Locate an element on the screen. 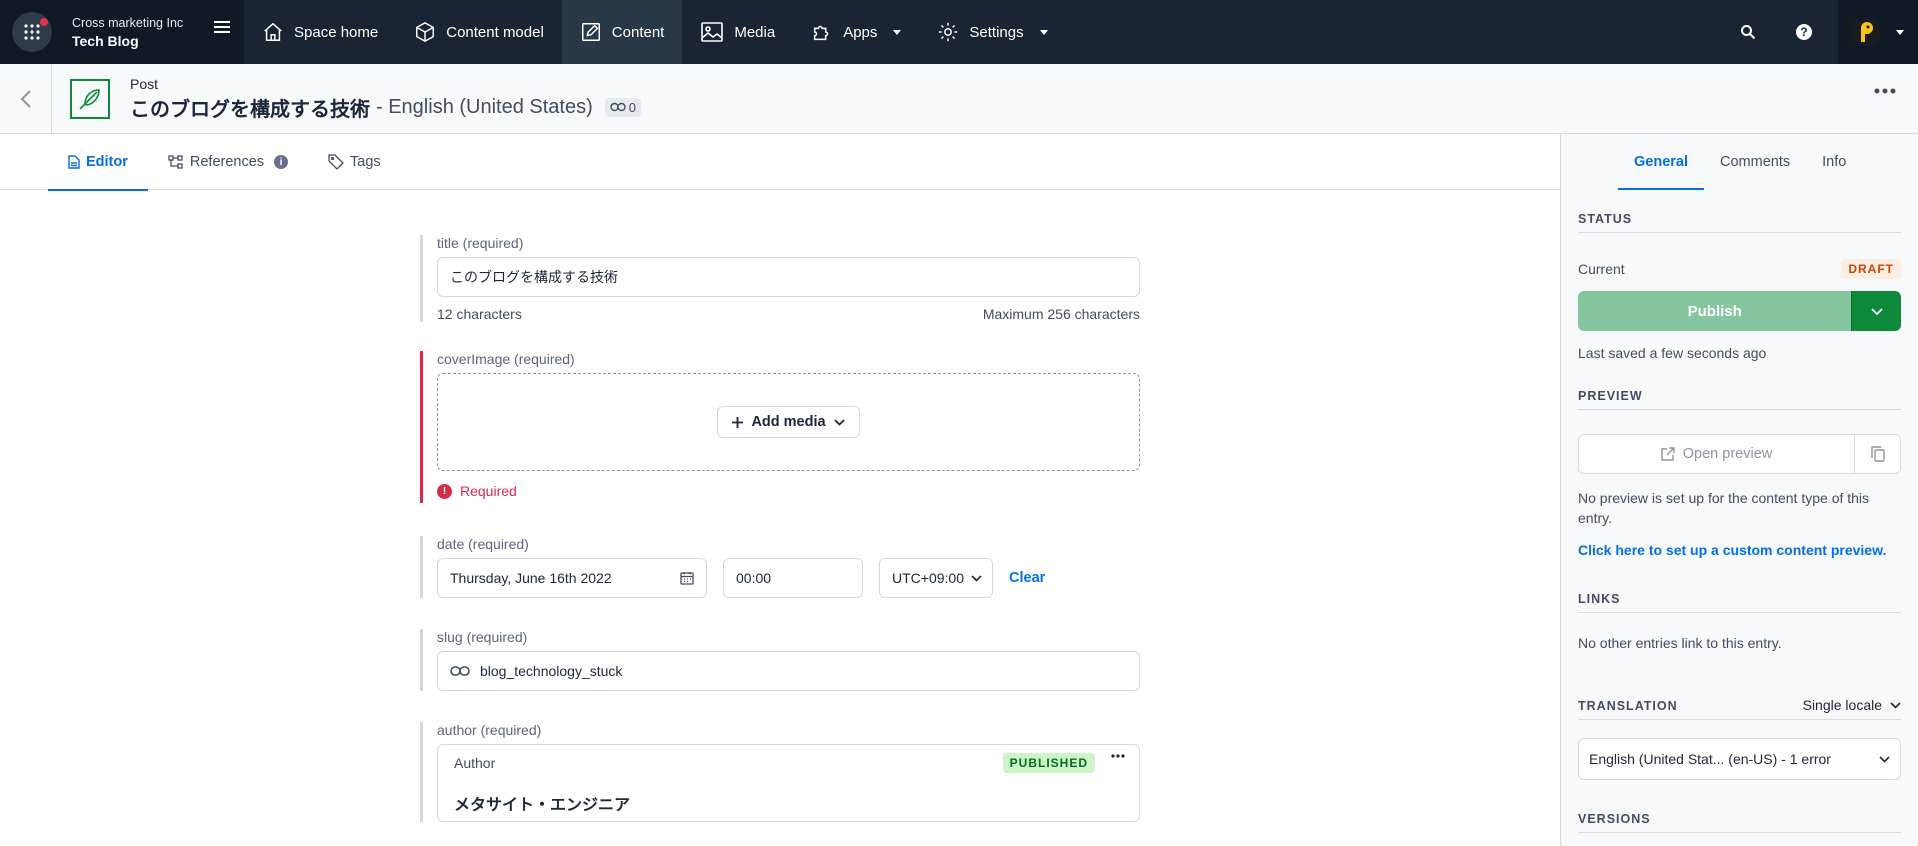 This screenshot has width=1918, height=846. tab-info: Info is located at coordinates (1834, 162).